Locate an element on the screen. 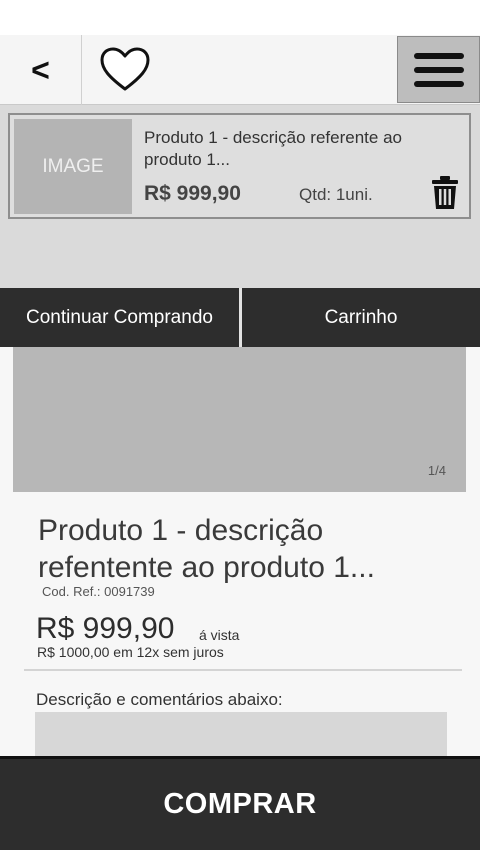 The image size is (480, 850). carousel-indicator: 1/4 is located at coordinates (436, 470).